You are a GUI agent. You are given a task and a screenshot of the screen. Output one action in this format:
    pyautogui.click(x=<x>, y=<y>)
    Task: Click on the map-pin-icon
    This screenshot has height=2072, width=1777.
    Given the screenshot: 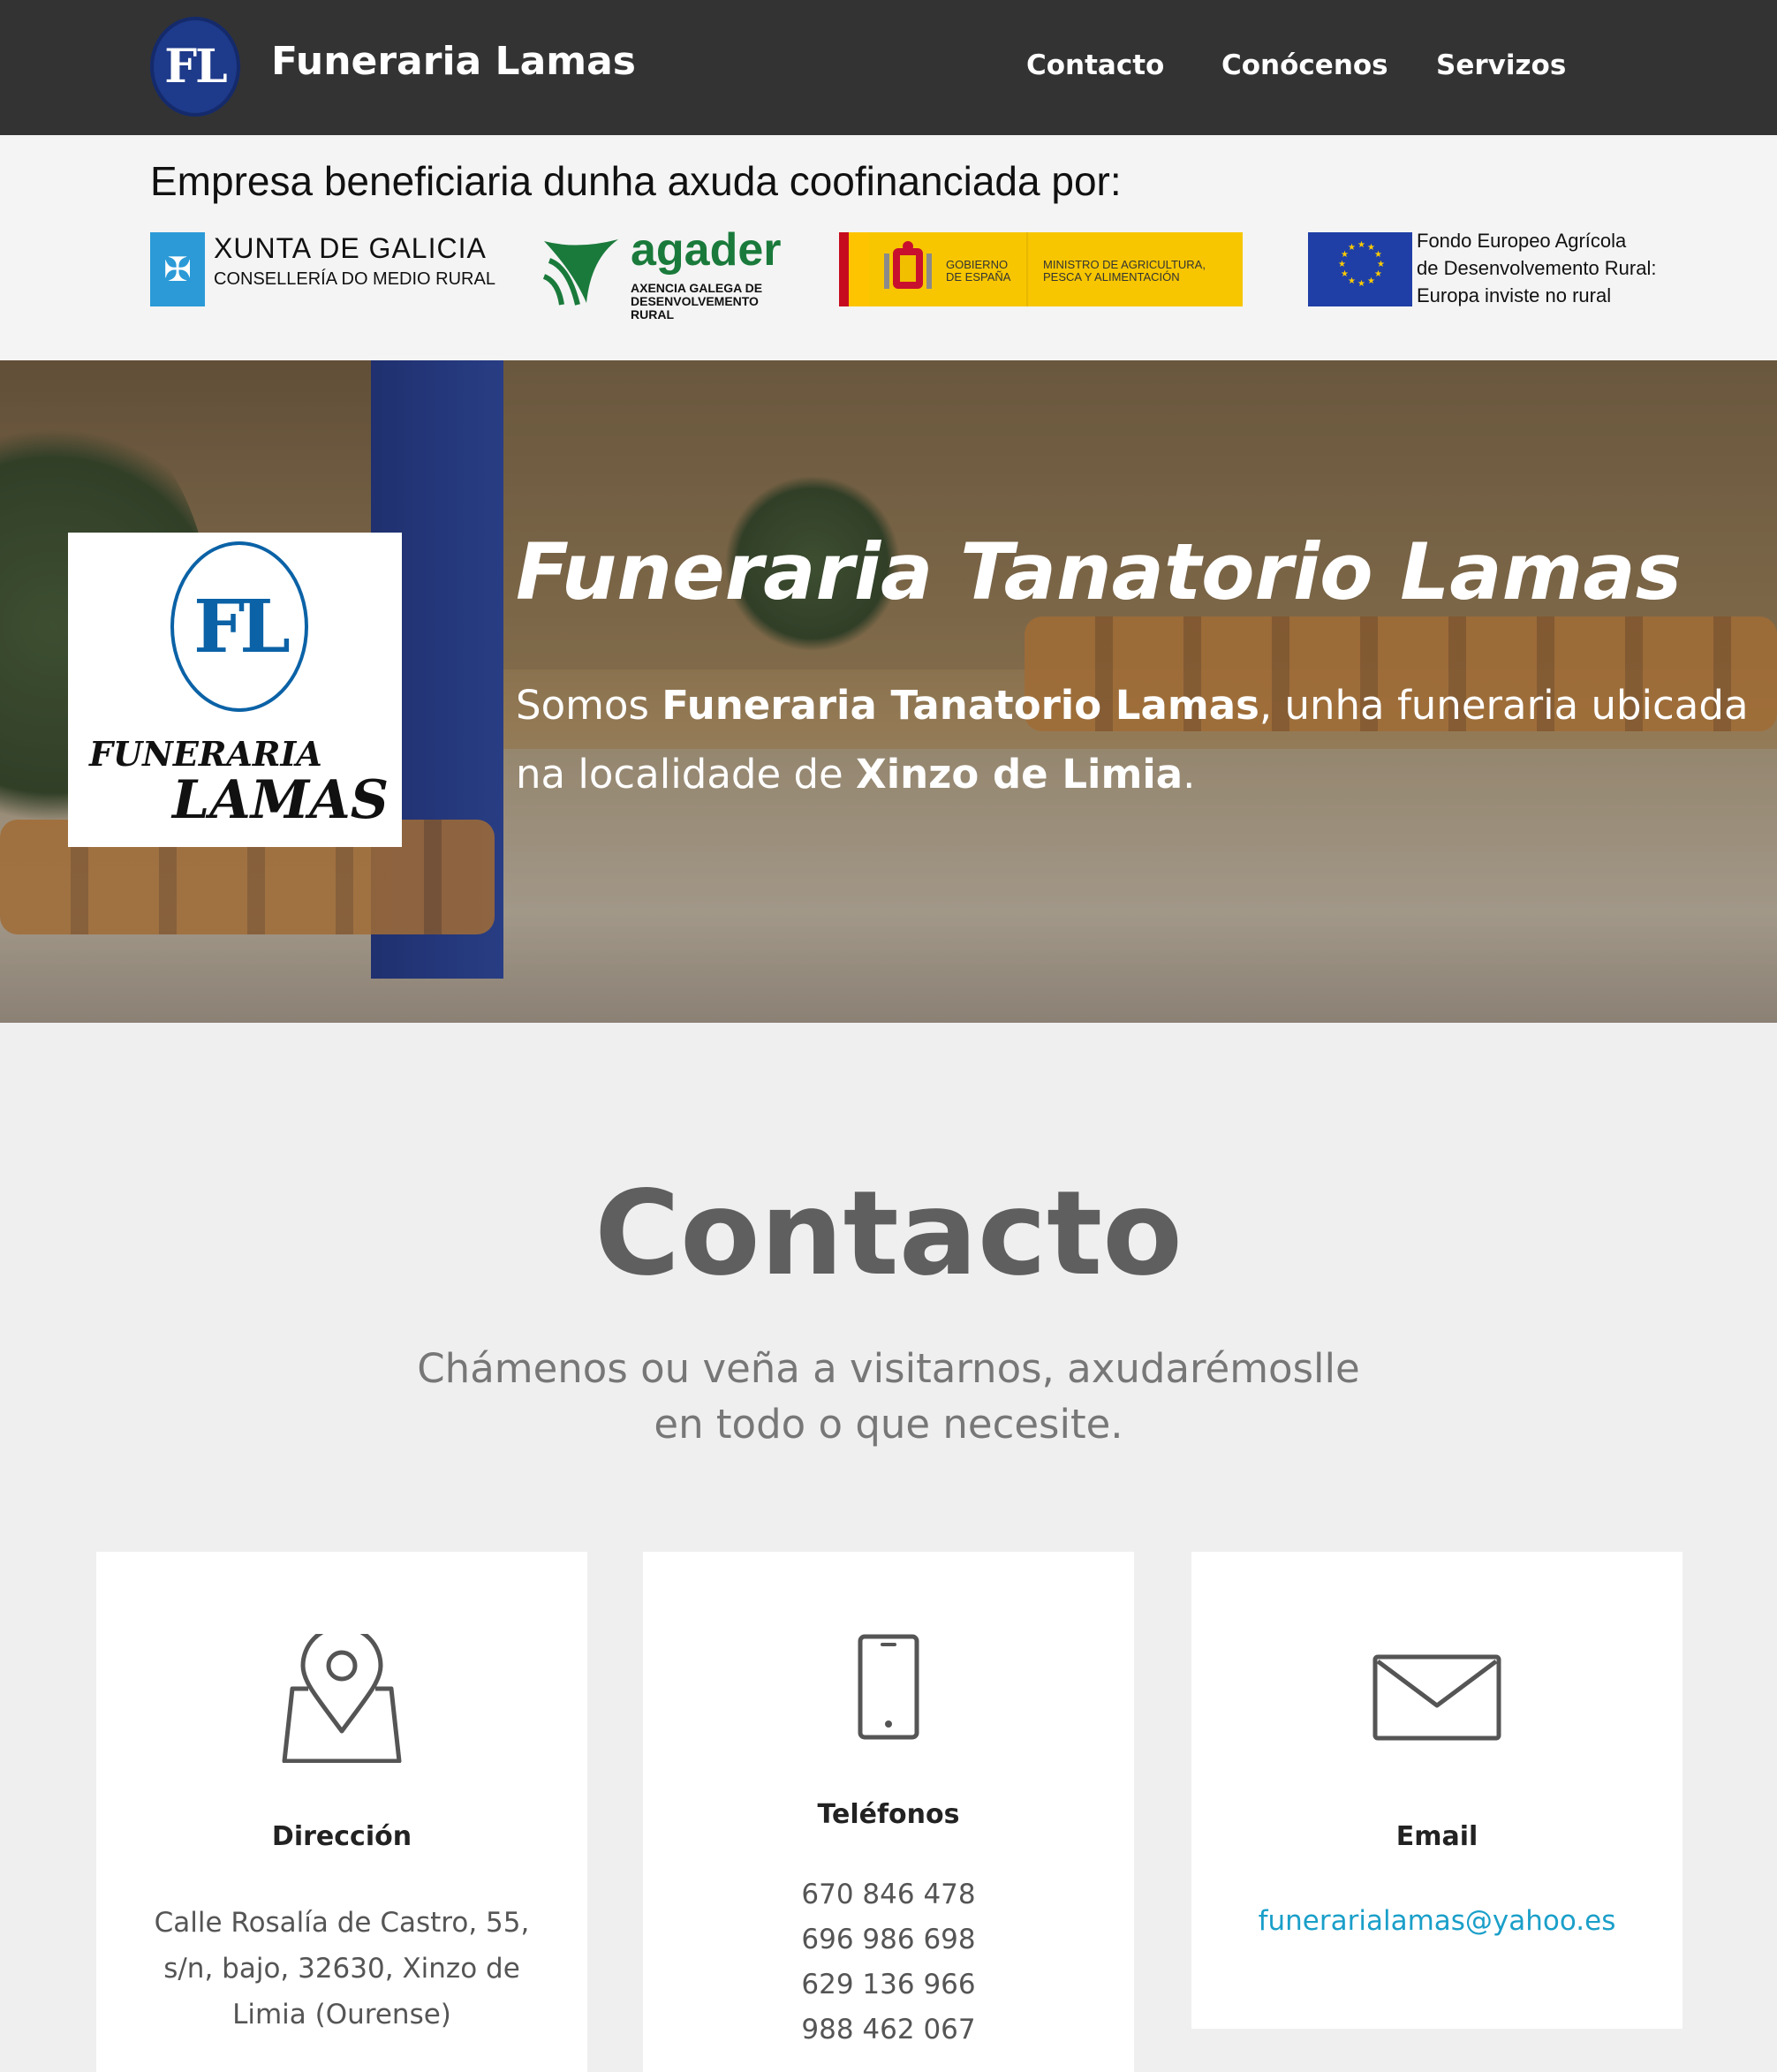 What is the action you would take?
    pyautogui.click(x=342, y=1698)
    